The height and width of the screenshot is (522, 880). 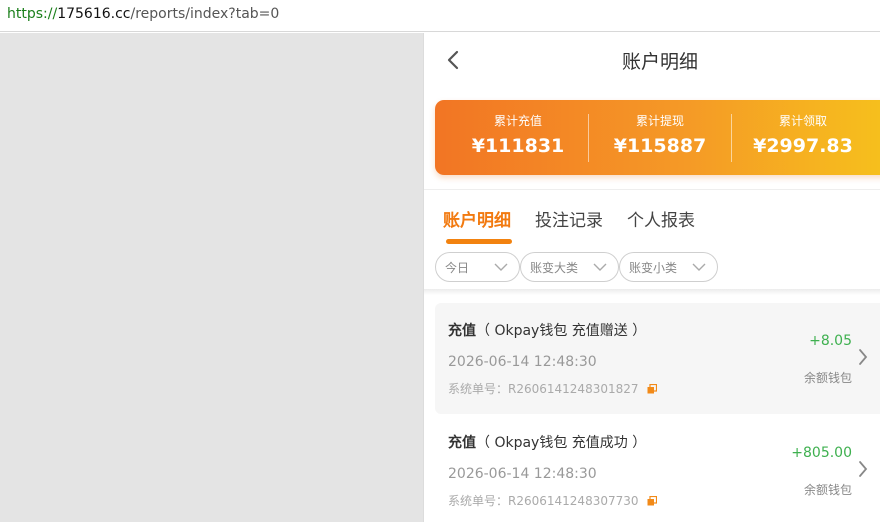 I want to click on filter-bar: 今日 账变大类 账变小类, so click(x=652, y=268).